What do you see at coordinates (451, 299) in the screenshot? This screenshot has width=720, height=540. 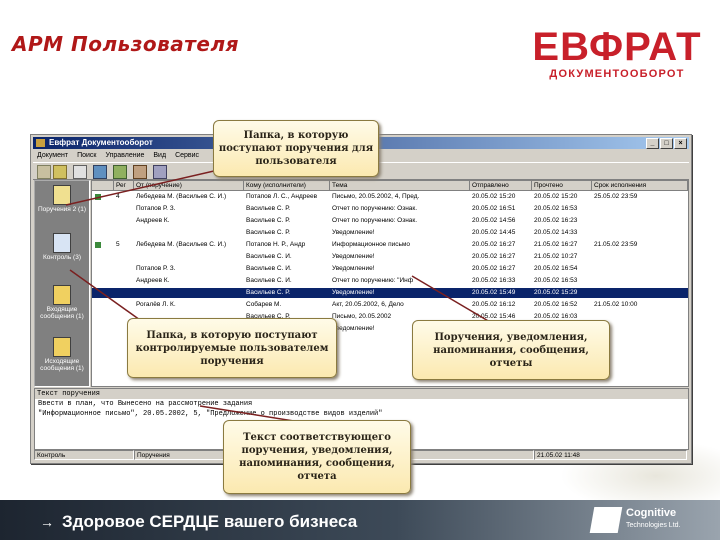 I see `connector-messages` at bounding box center [451, 299].